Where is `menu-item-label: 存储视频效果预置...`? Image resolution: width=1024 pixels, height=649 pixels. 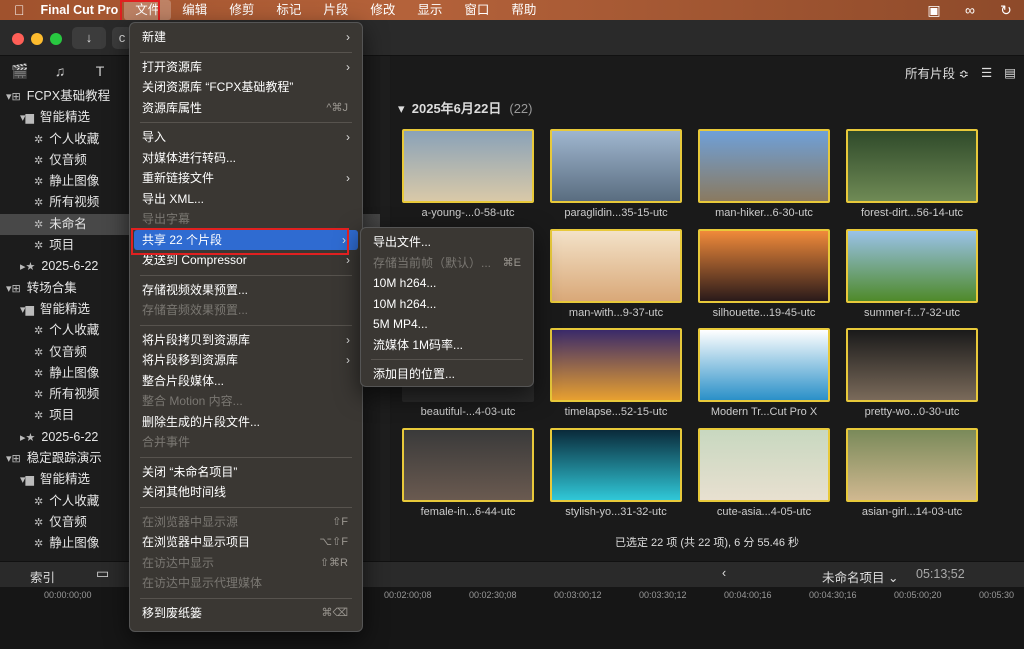 menu-item-label: 存储视频效果预置... is located at coordinates (195, 289).